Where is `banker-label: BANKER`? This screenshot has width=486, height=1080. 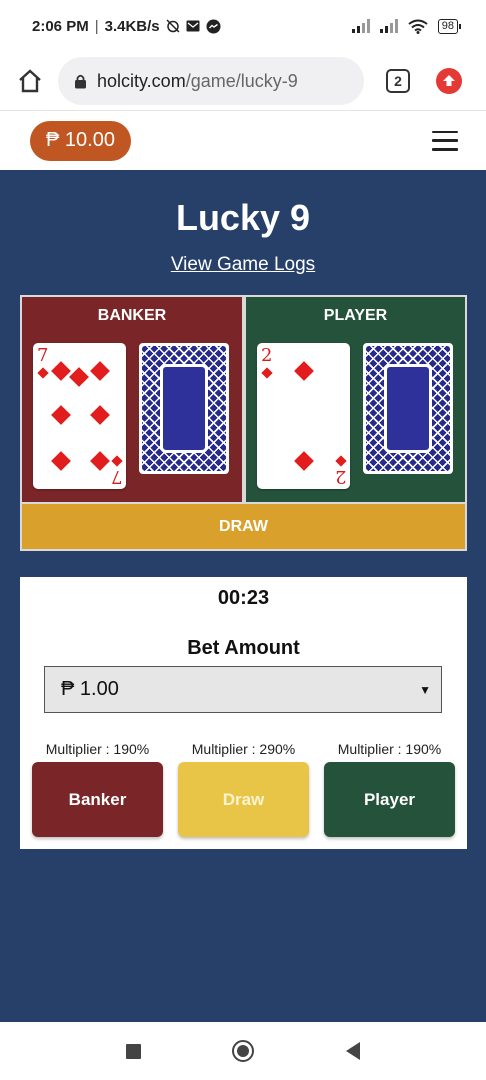
banker-label: BANKER is located at coordinates (132, 315).